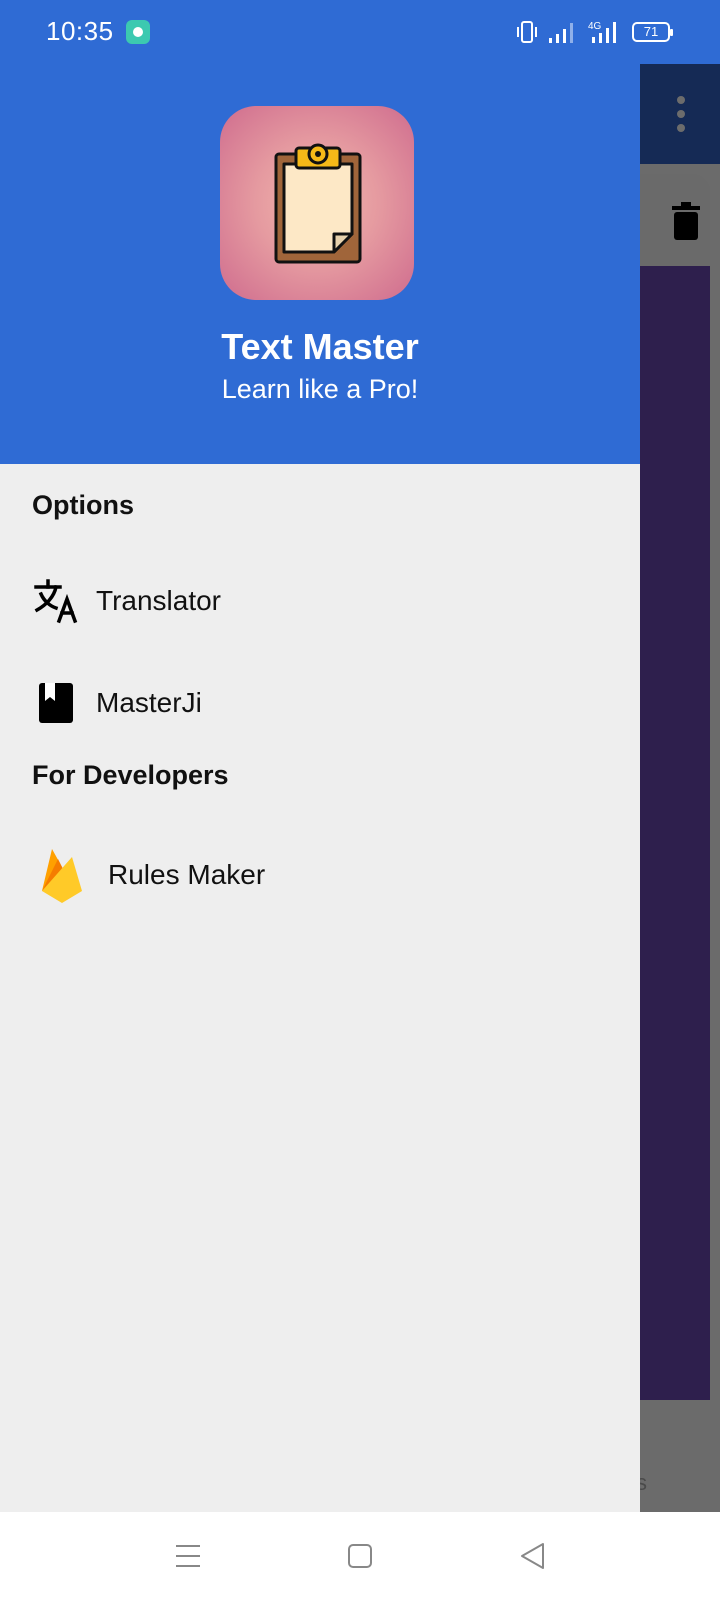  What do you see at coordinates (686, 221) in the screenshot?
I see `delete-icon` at bounding box center [686, 221].